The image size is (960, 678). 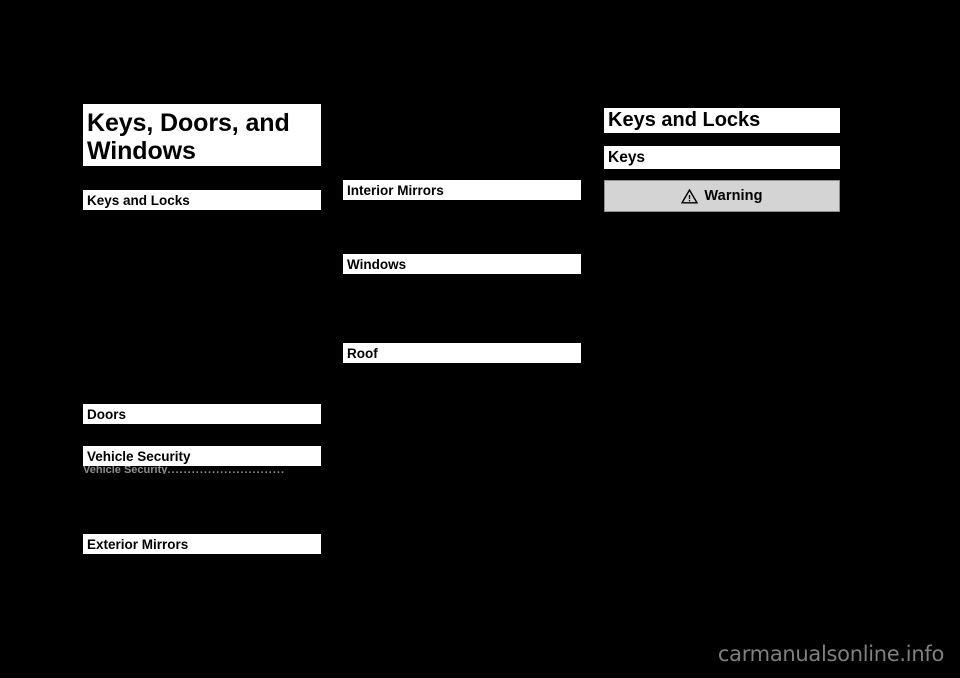 What do you see at coordinates (627, 157) in the screenshot?
I see `subsection-title-label: Keys` at bounding box center [627, 157].